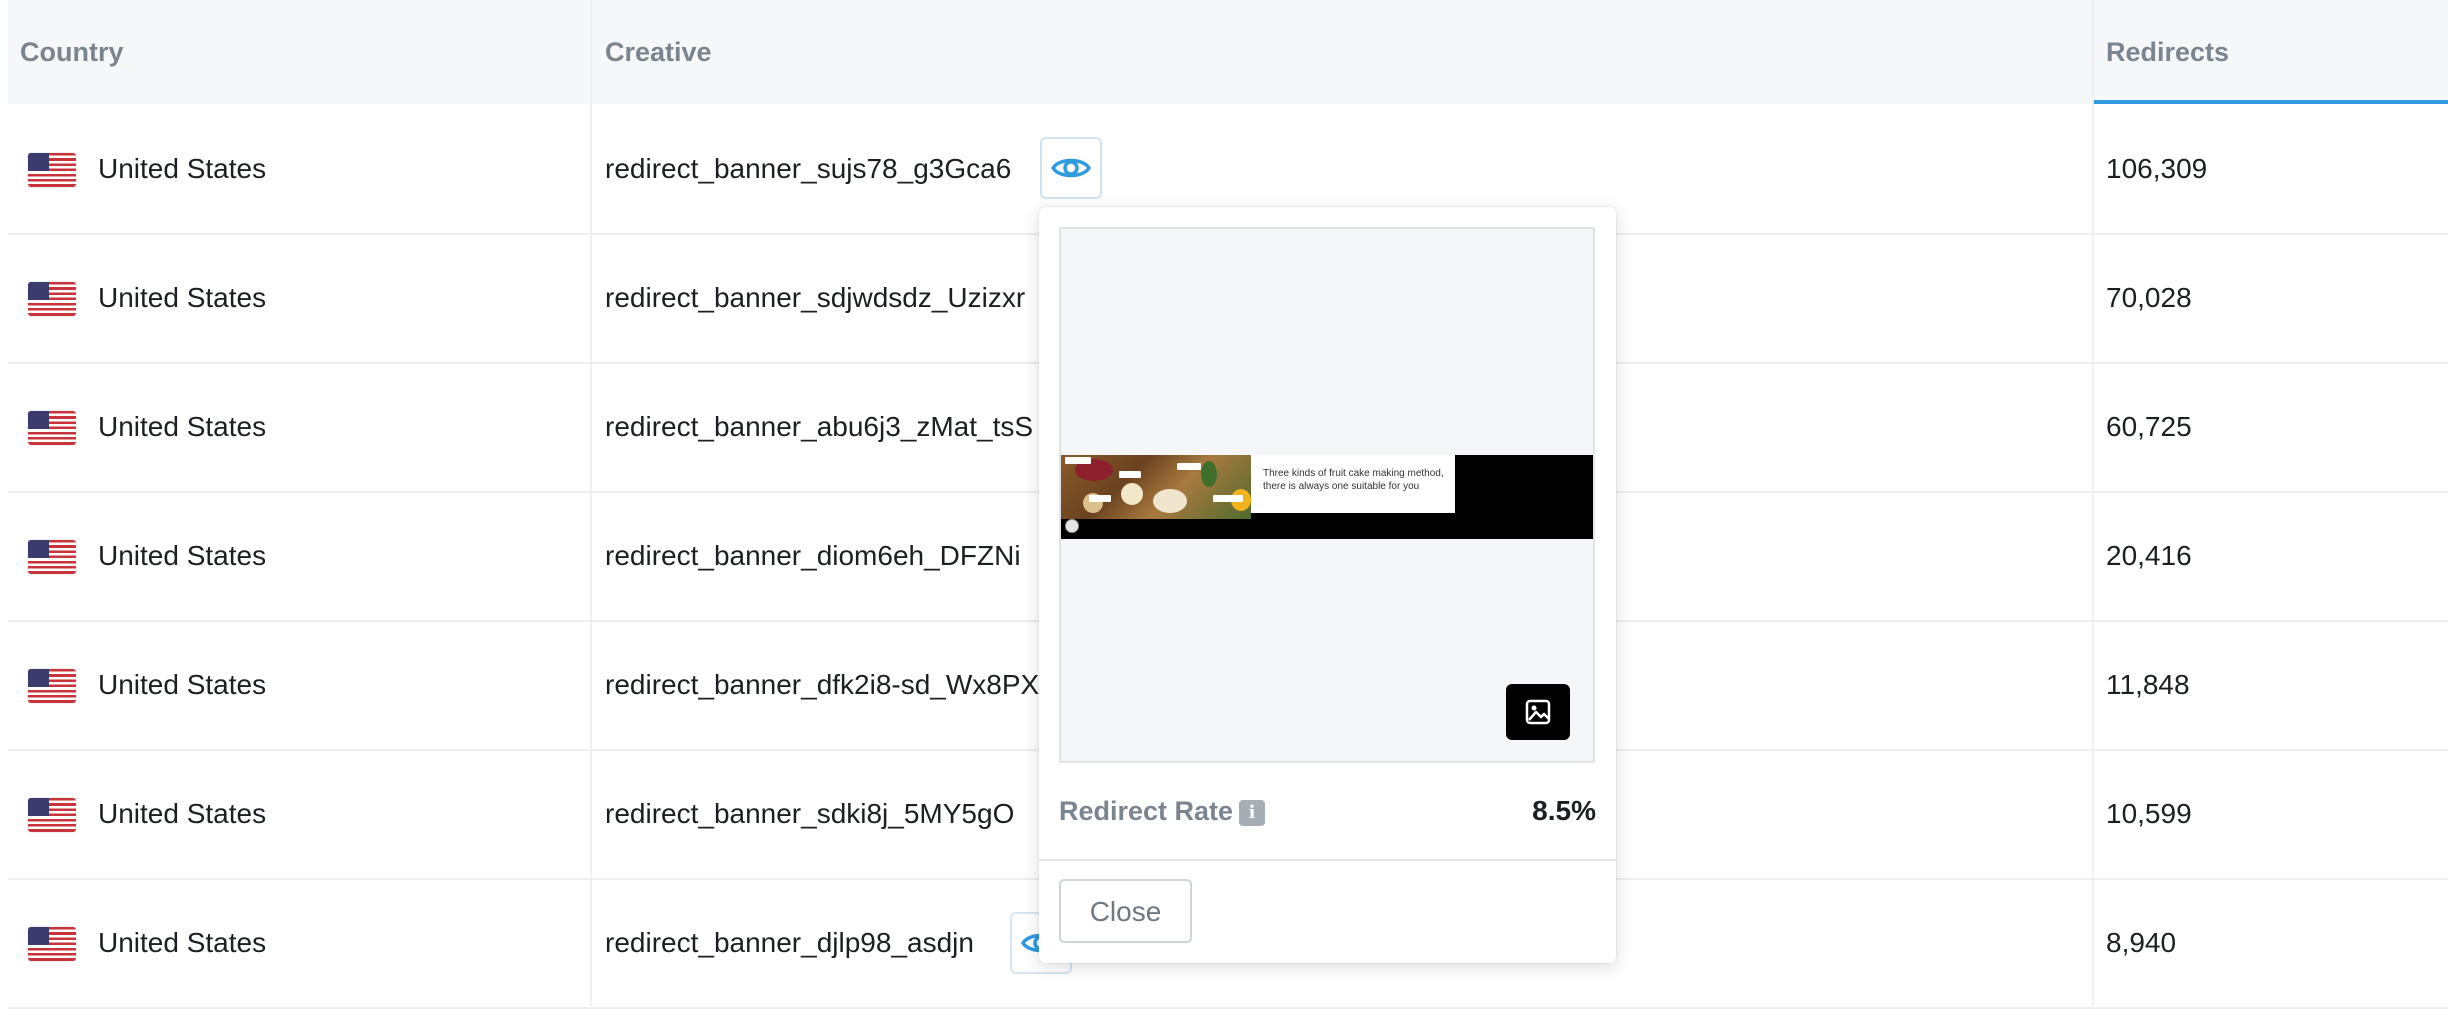 The height and width of the screenshot is (1009, 2448). I want to click on redirects-value: 70,028, so click(2149, 297).